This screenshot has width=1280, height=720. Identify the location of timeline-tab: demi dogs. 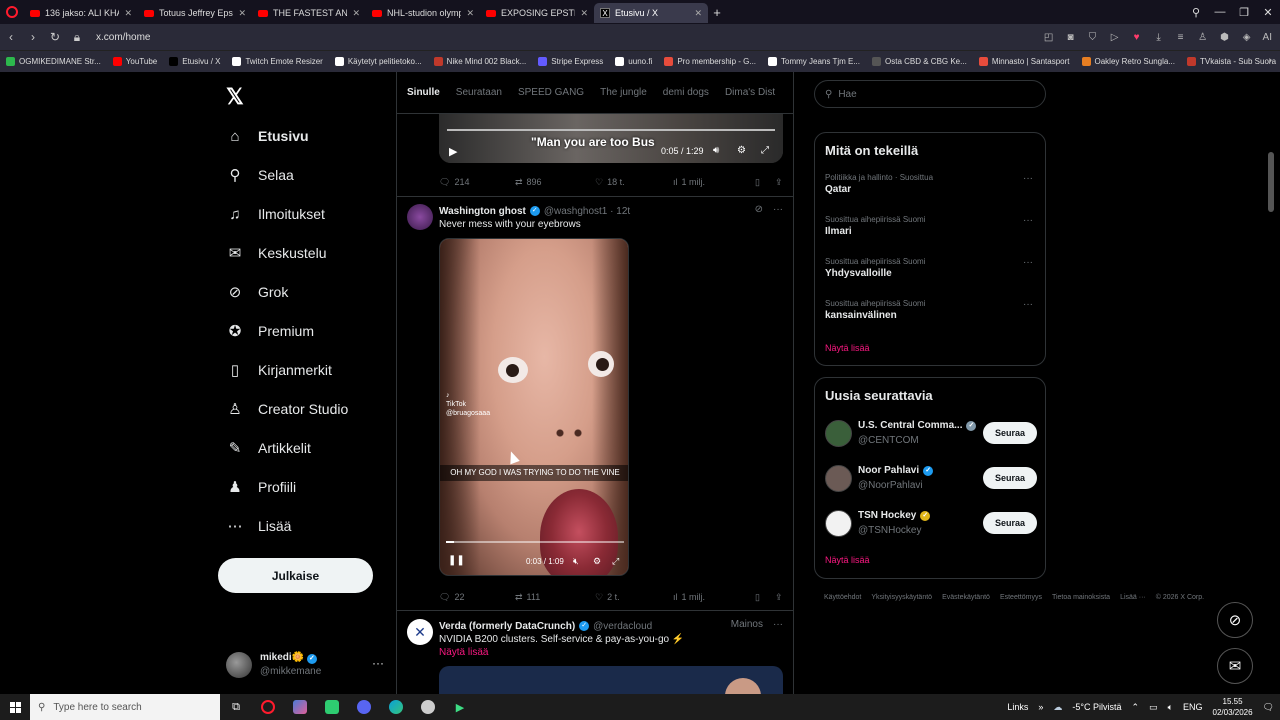
(686, 92).